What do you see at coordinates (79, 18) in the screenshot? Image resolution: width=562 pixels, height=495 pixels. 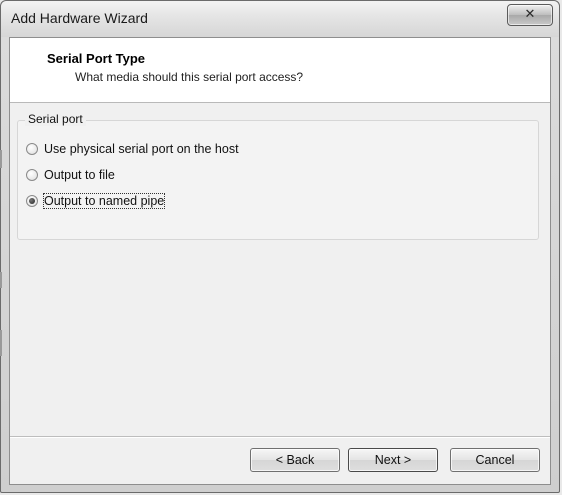 I see `window-title: Add Hardware Wizard` at bounding box center [79, 18].